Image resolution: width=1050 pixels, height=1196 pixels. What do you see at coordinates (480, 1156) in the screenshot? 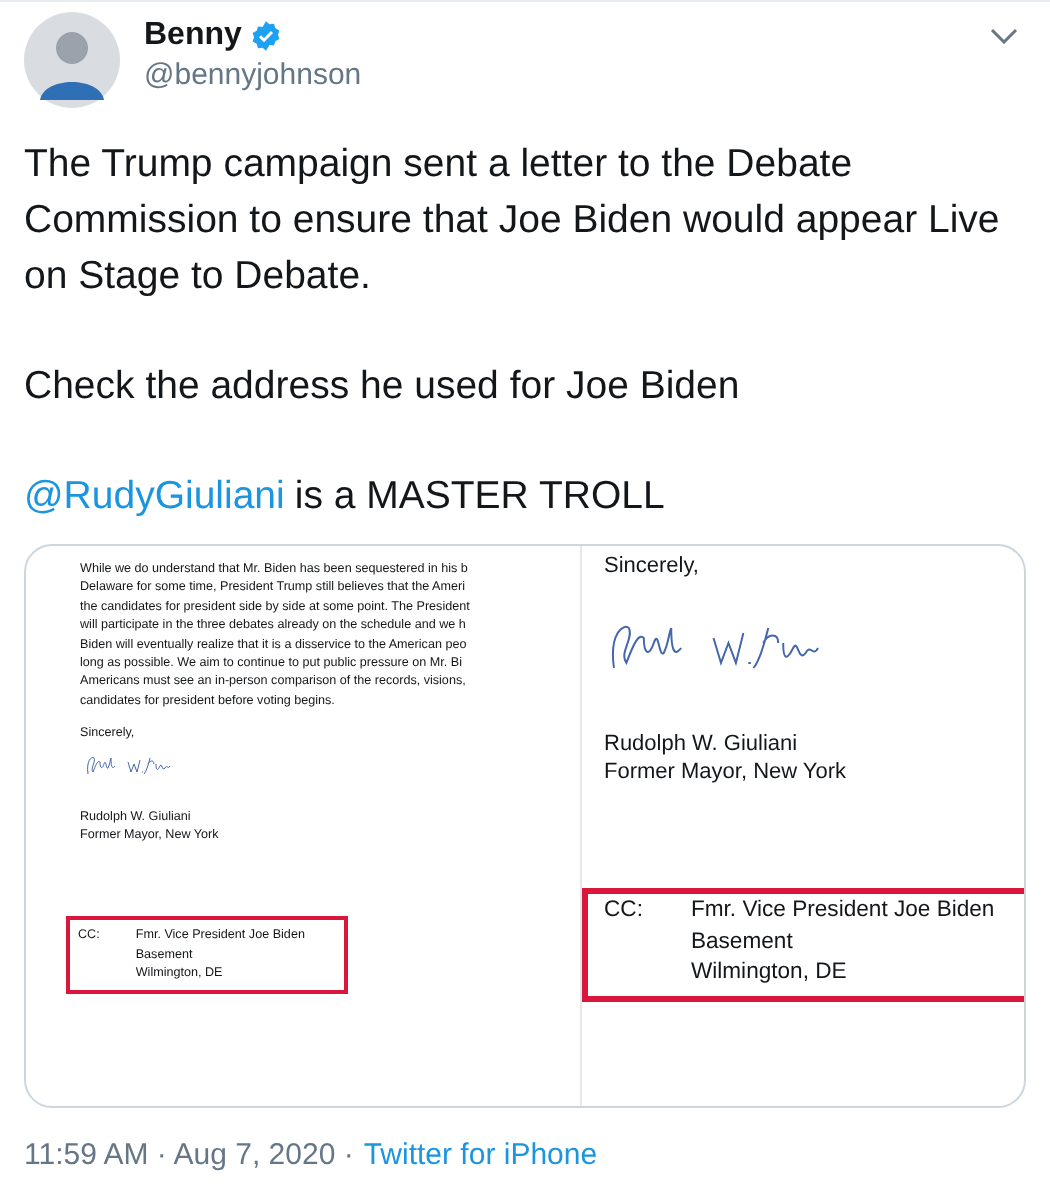
I see `source-link: Twitter for iPhone` at bounding box center [480, 1156].